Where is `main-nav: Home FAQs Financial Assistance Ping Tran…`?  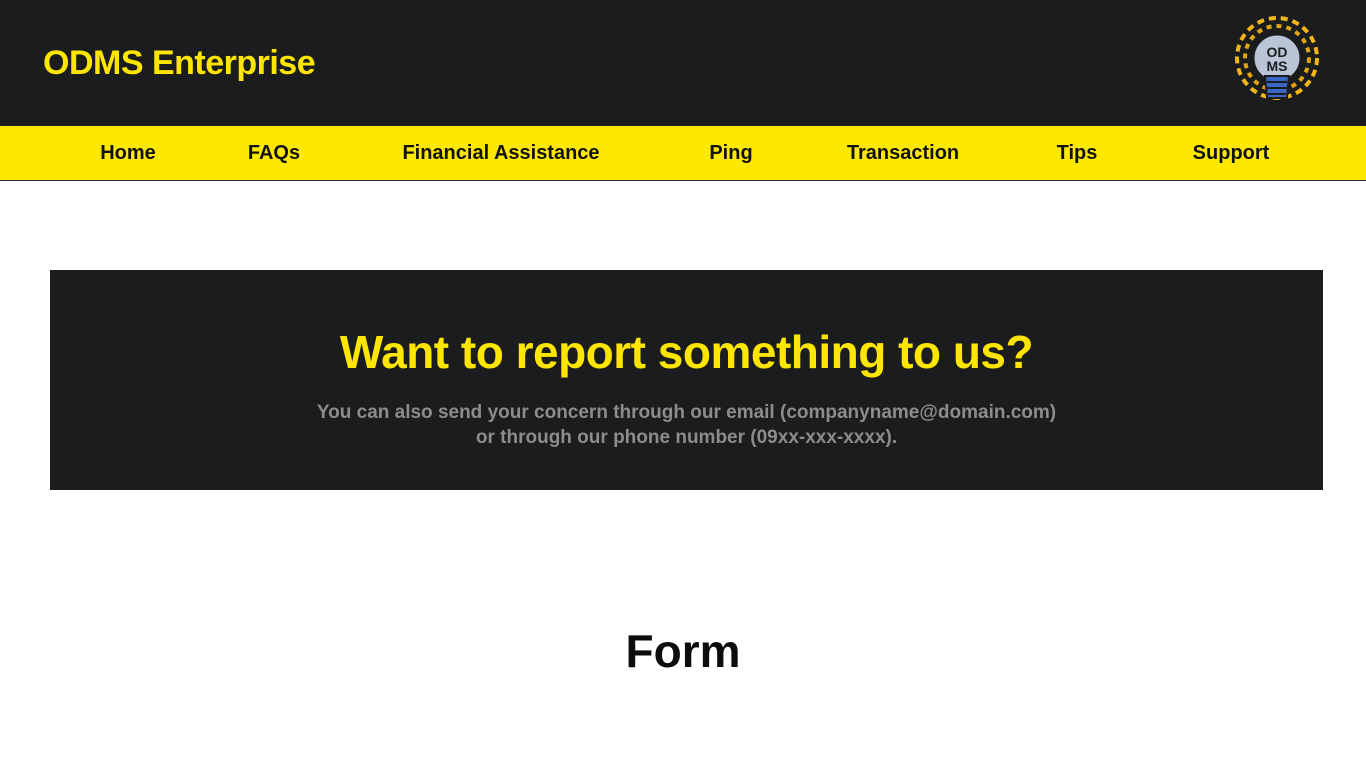 main-nav: Home FAQs Financial Assistance Ping Tran… is located at coordinates (683, 153).